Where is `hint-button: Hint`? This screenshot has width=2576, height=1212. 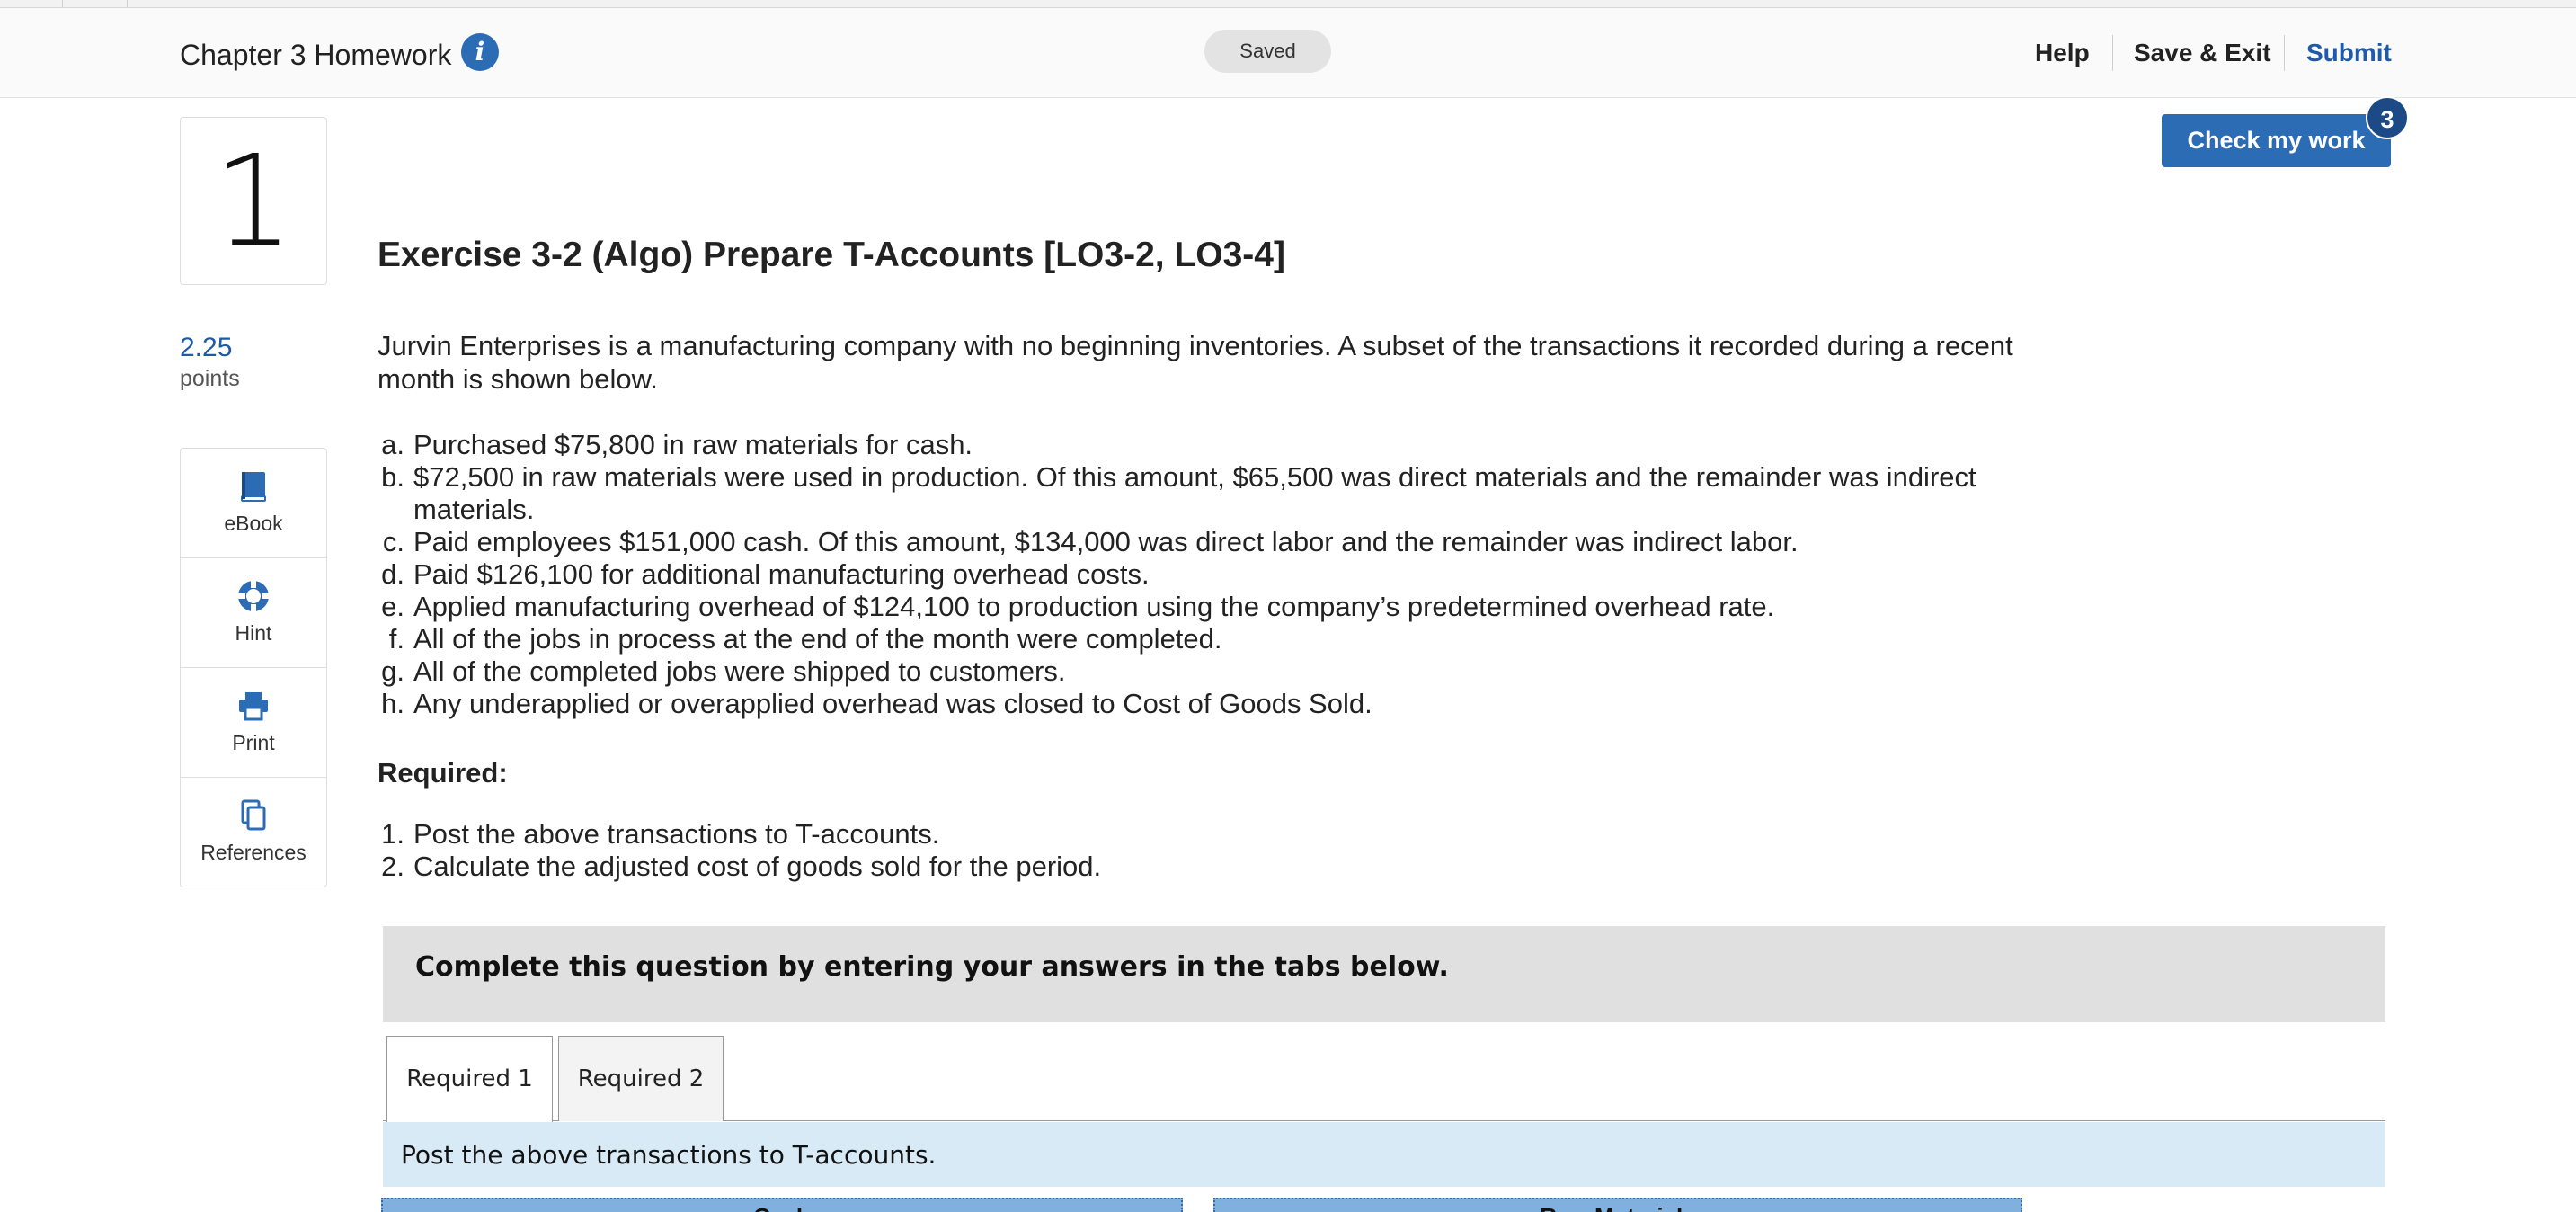
hint-button: Hint is located at coordinates (254, 613).